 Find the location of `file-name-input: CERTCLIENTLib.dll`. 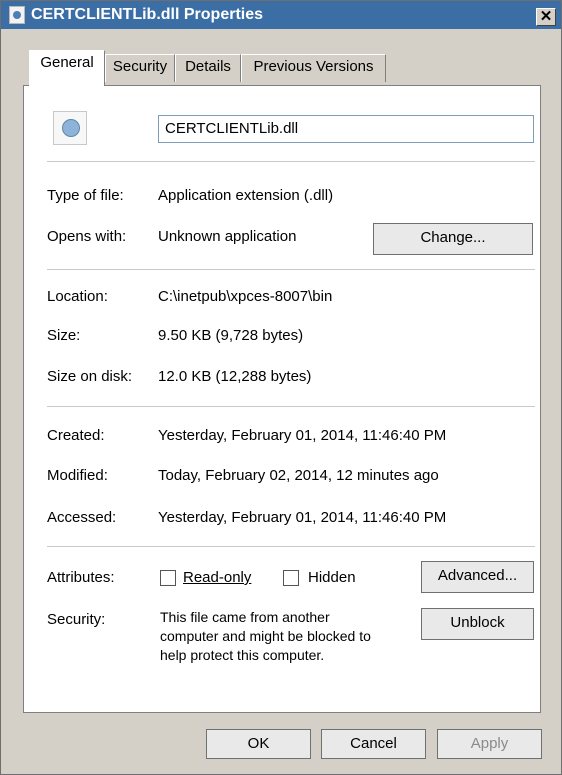

file-name-input: CERTCLIENTLib.dll is located at coordinates (346, 129).